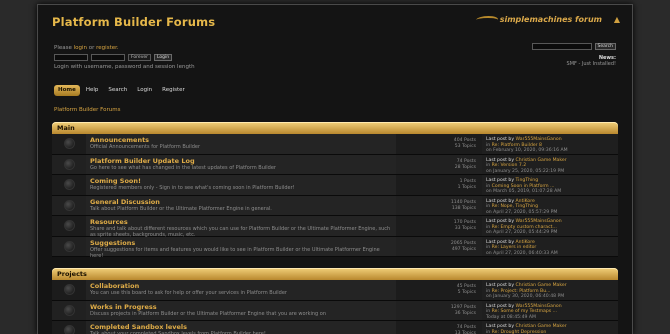 This screenshot has height=334, width=670. What do you see at coordinates (241, 181) in the screenshot?
I see `board-name-link: Coming Soon!` at bounding box center [241, 181].